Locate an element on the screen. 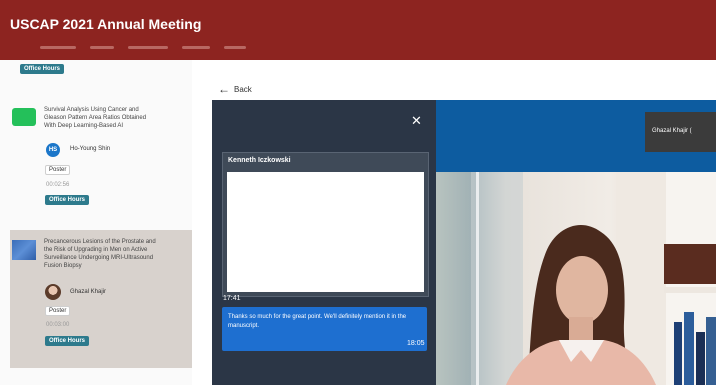  message-timestamp: 17:41 is located at coordinates (232, 298).